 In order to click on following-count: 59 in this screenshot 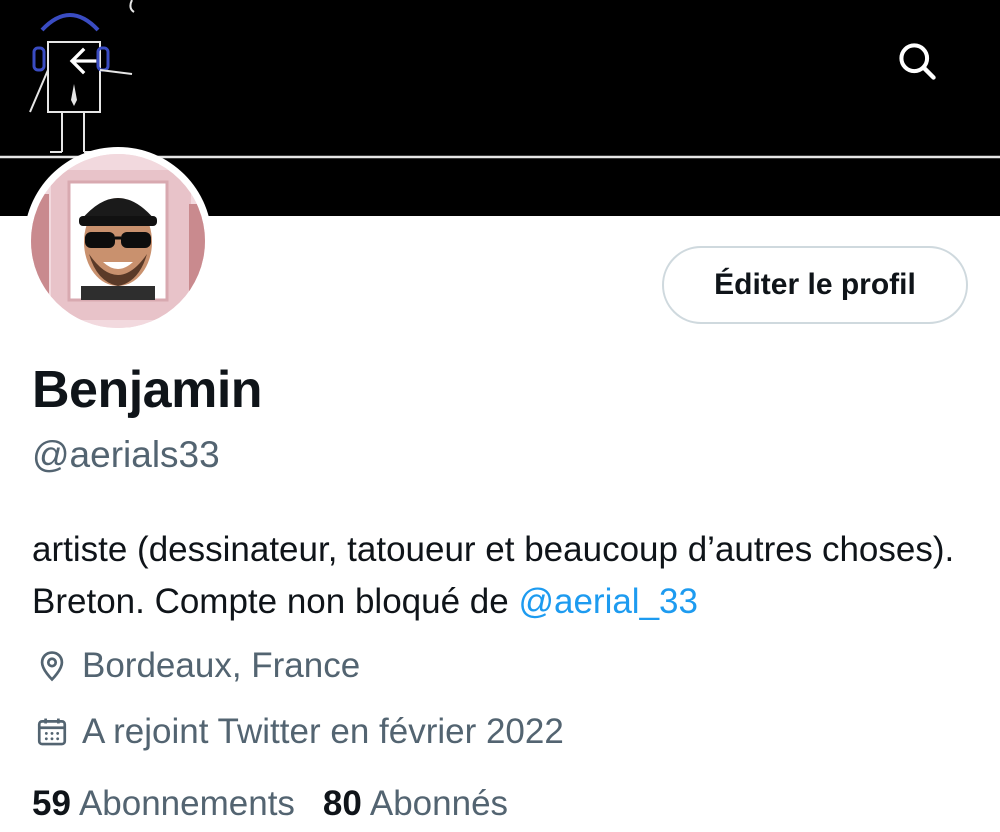, I will do `click(51, 803)`.